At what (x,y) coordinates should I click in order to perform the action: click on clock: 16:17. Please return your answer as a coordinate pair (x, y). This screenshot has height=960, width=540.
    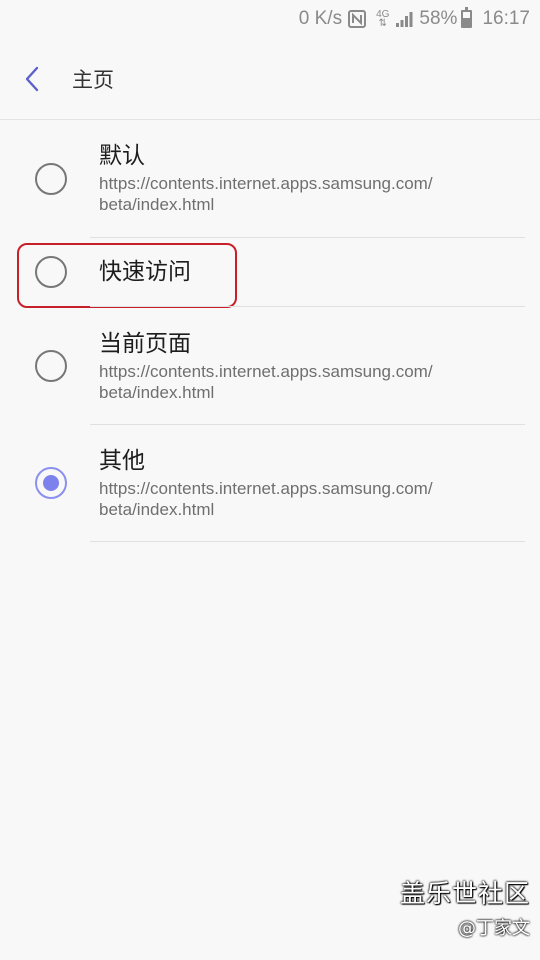
    Looking at the image, I should click on (506, 18).